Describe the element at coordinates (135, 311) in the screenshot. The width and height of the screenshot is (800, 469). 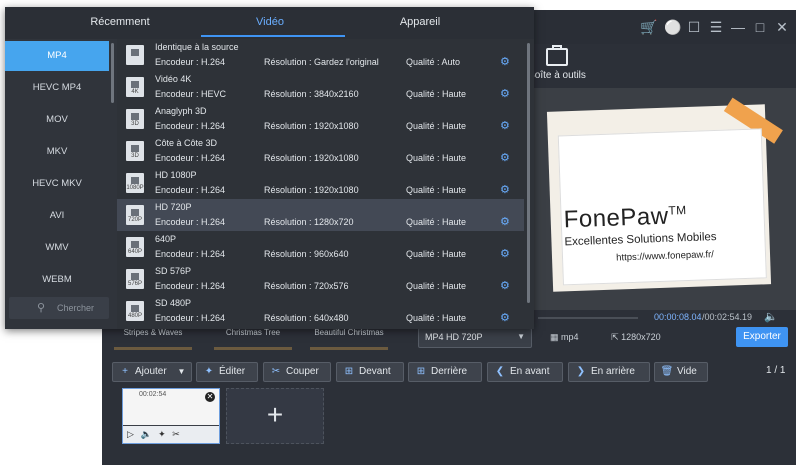
I see `video-480p-icon: 480P` at that location.